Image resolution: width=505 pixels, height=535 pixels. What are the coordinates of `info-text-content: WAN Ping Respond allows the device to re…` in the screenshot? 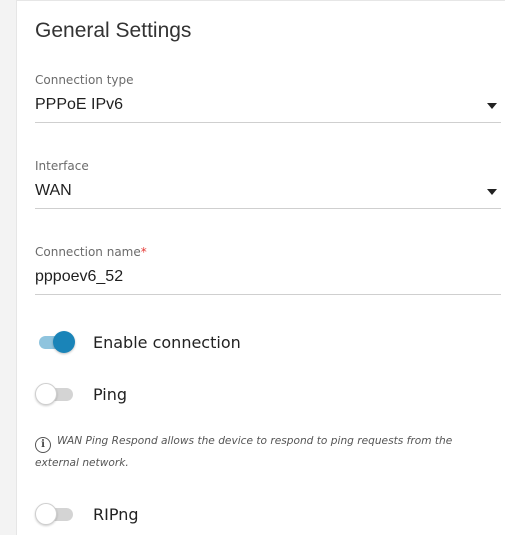 It's located at (244, 452).